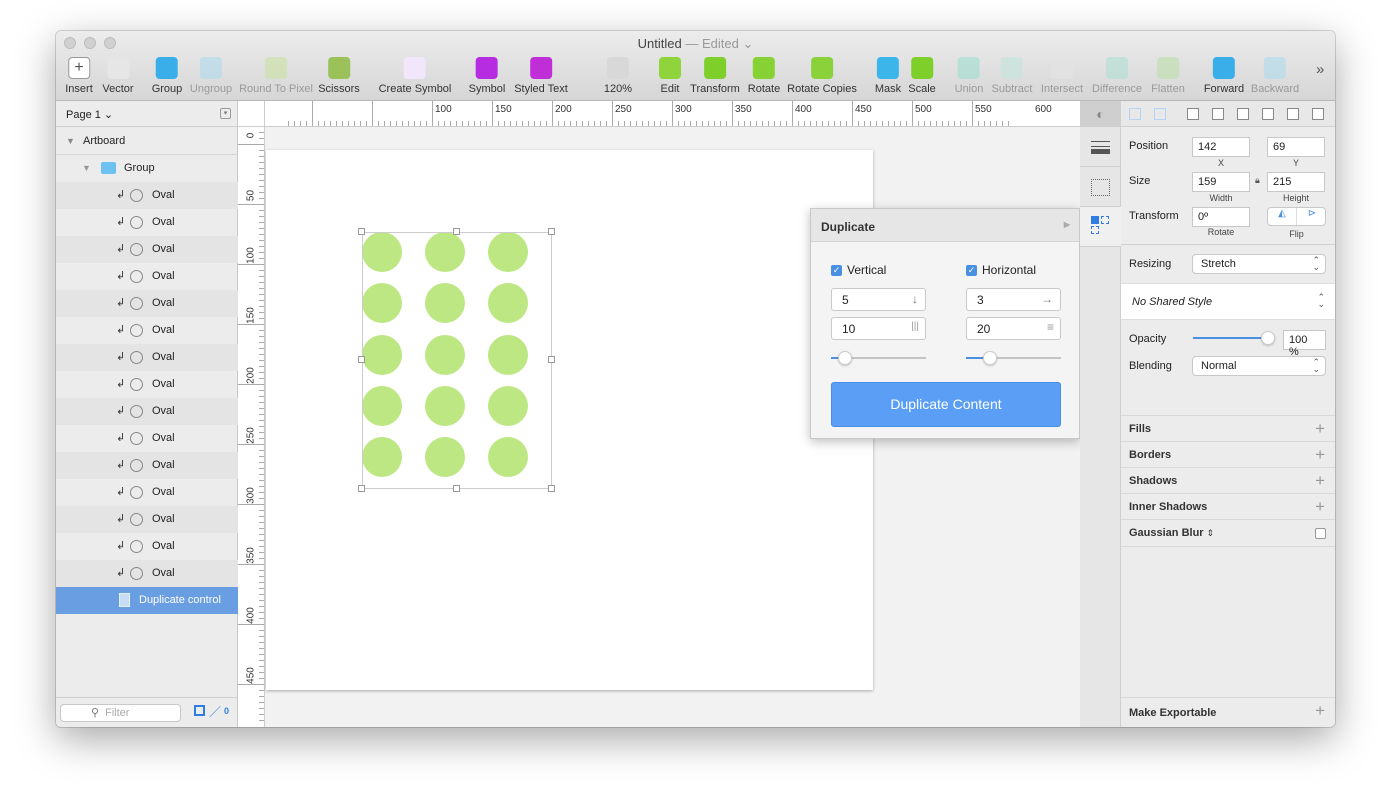 This screenshot has width=1391, height=808. What do you see at coordinates (79, 76) in the screenshot?
I see `toolbar-insert-button: + Insert` at bounding box center [79, 76].